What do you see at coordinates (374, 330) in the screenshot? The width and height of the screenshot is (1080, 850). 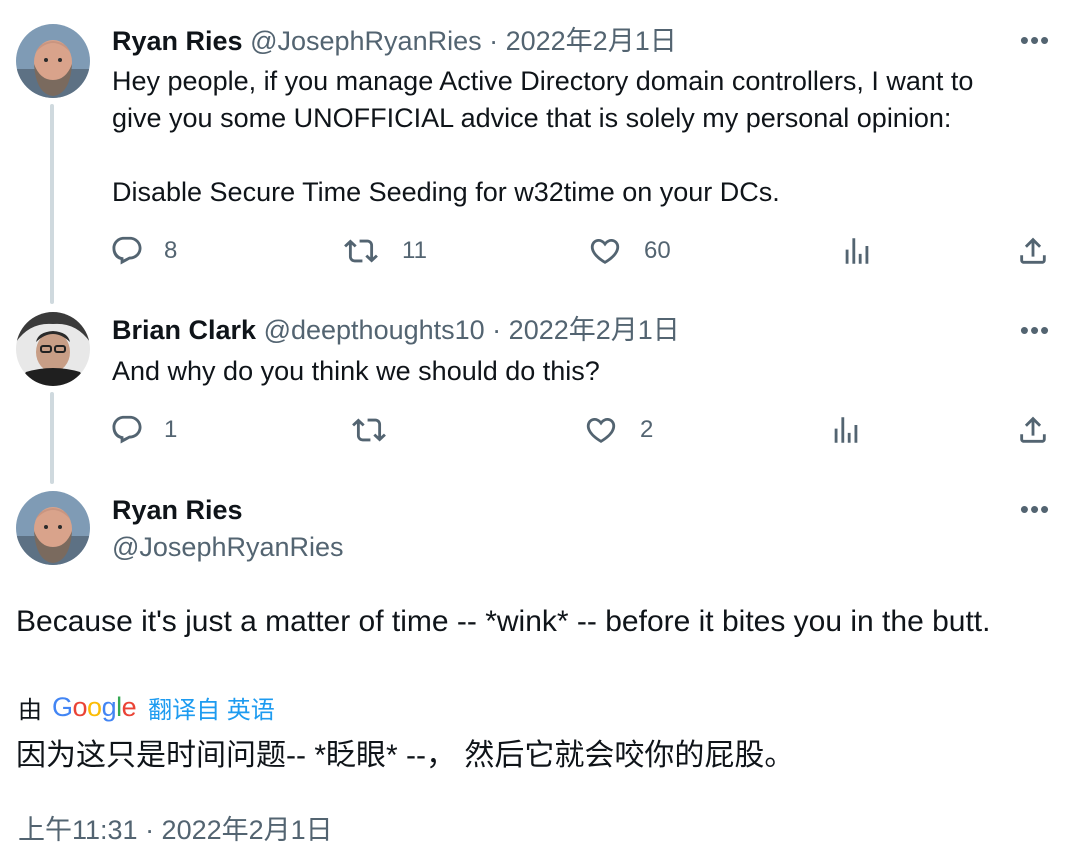 I see `author-handle: @deepthoughts10` at bounding box center [374, 330].